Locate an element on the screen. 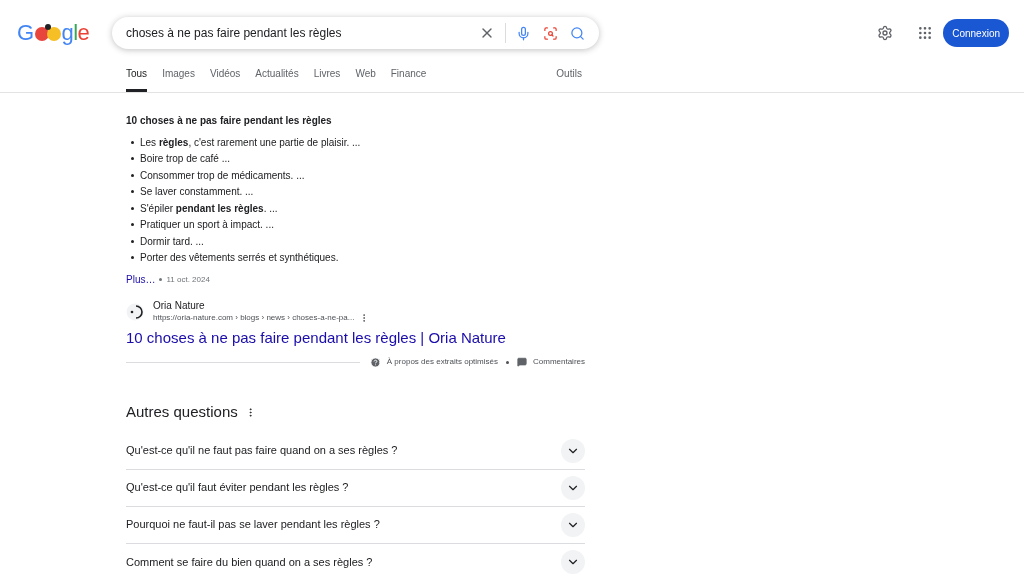  question-row: Pourquoi ne faut-il pas se laver pendant les règles ? is located at coordinates (355, 525).